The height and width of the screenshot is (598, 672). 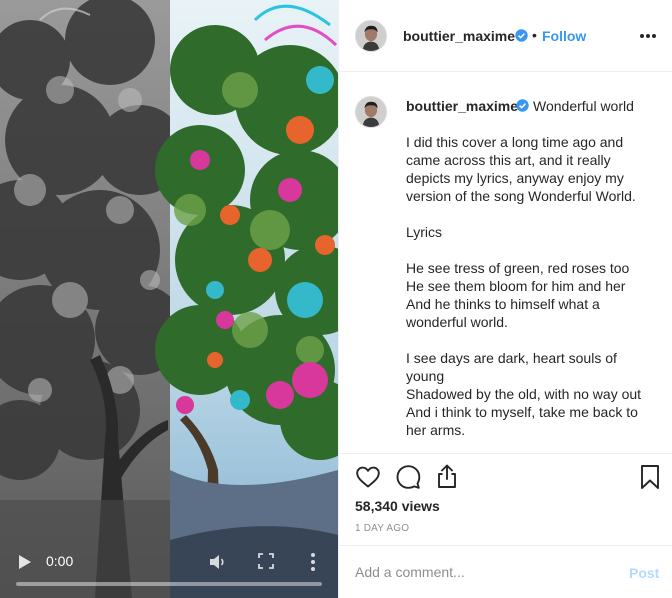 What do you see at coordinates (583, 106) in the screenshot?
I see `caption-title: Wonderful world` at bounding box center [583, 106].